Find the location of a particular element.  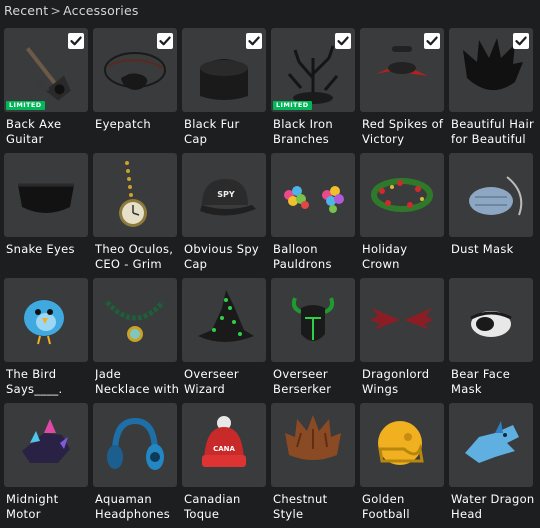

item-name-line2: CEO - Grim is located at coordinates (128, 264).